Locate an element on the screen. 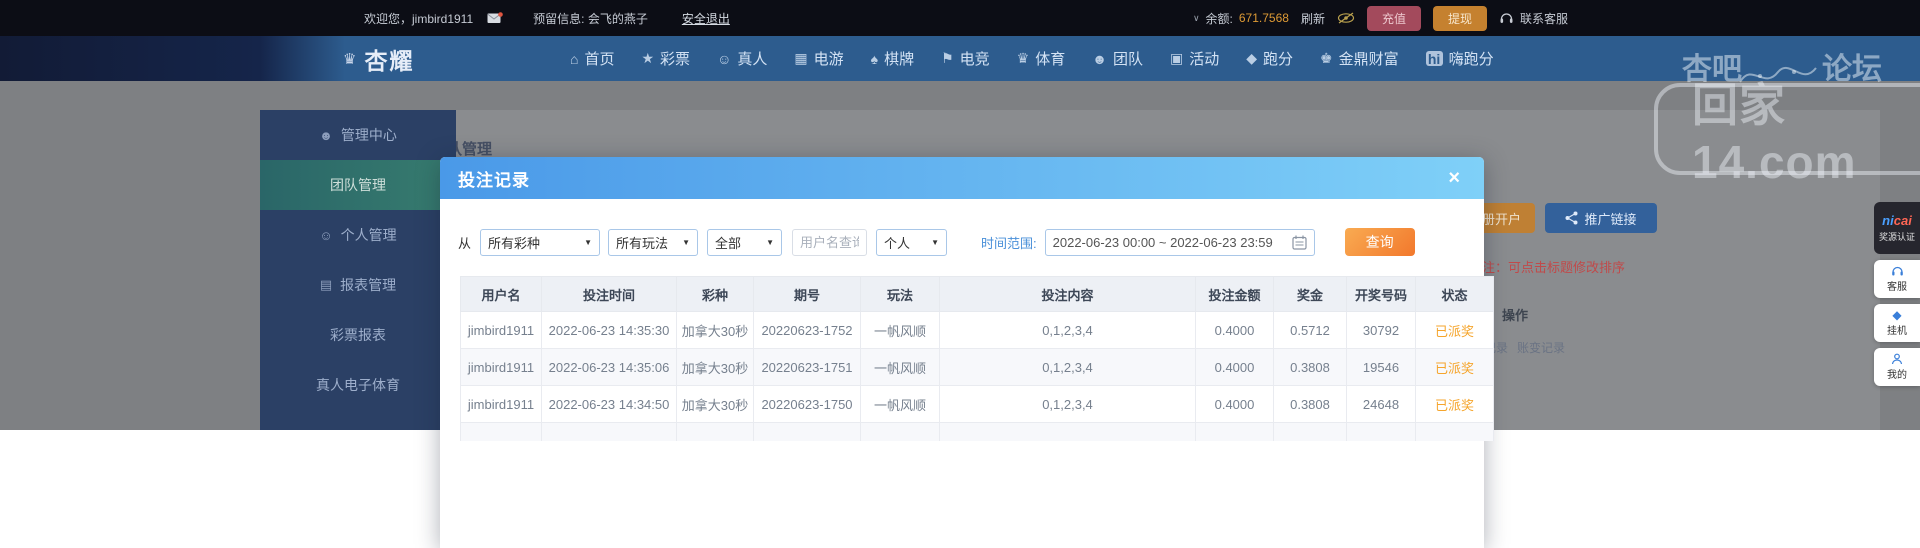  promo-link-label: 推广链接 is located at coordinates (1610, 219).